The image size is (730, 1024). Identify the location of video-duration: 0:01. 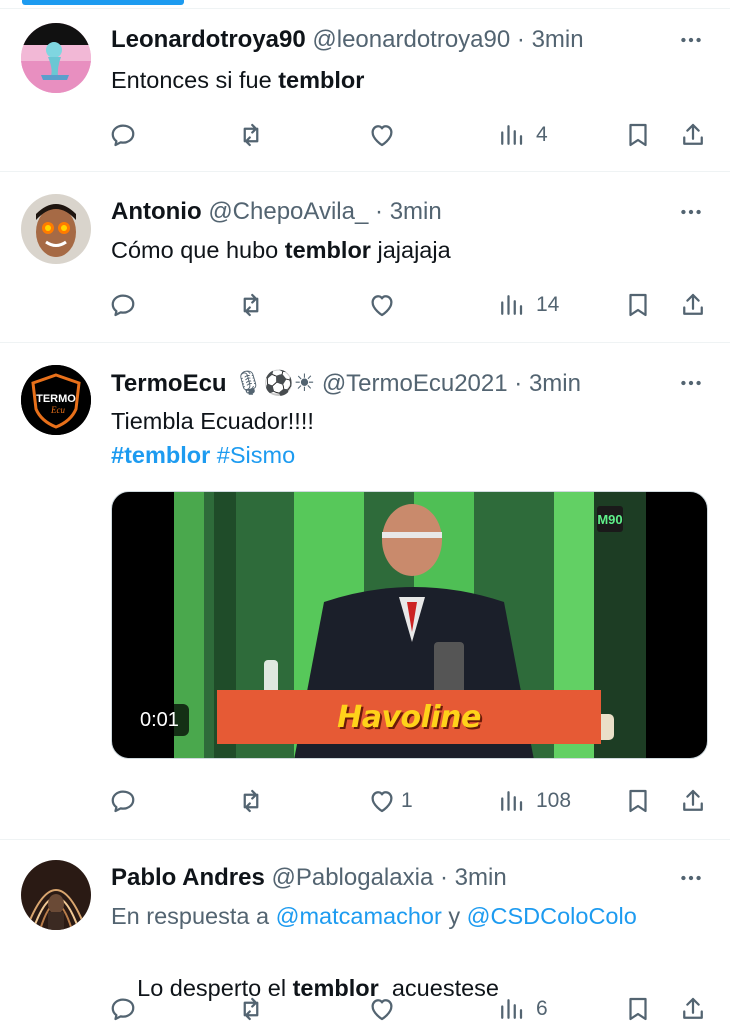
(159, 720).